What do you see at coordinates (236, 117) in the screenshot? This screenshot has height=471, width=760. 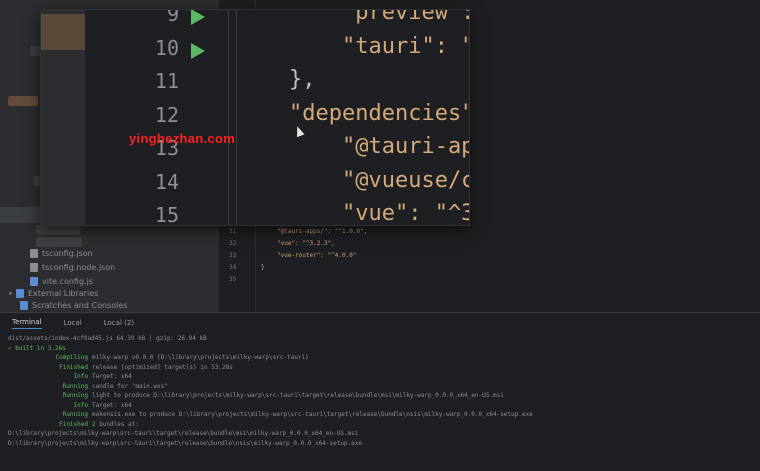 I see `zoom-fold-line` at bounding box center [236, 117].